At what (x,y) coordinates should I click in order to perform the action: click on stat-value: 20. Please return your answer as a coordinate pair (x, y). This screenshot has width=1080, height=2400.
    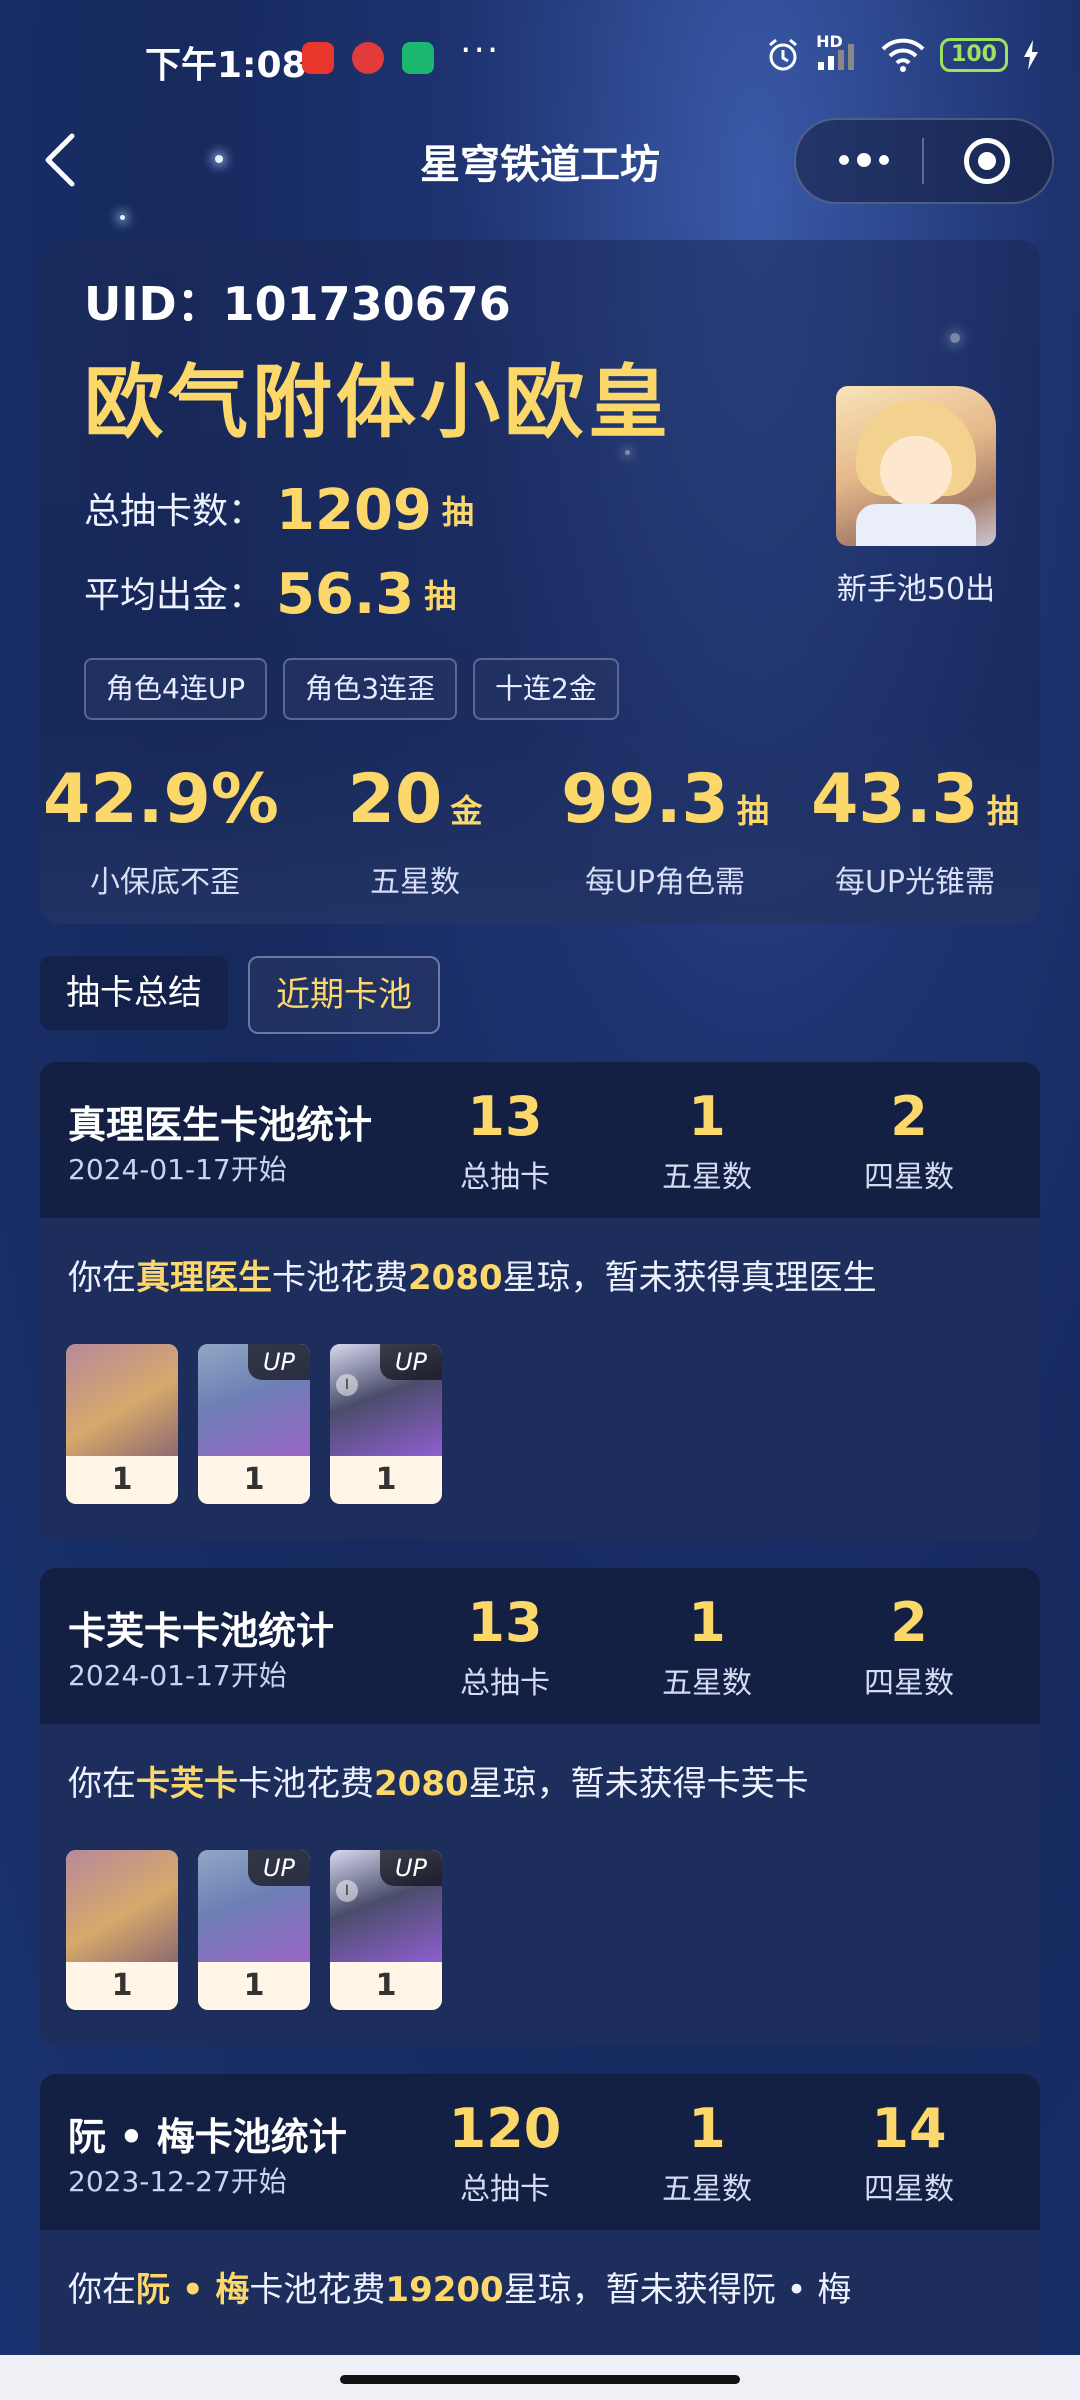
    Looking at the image, I should click on (395, 799).